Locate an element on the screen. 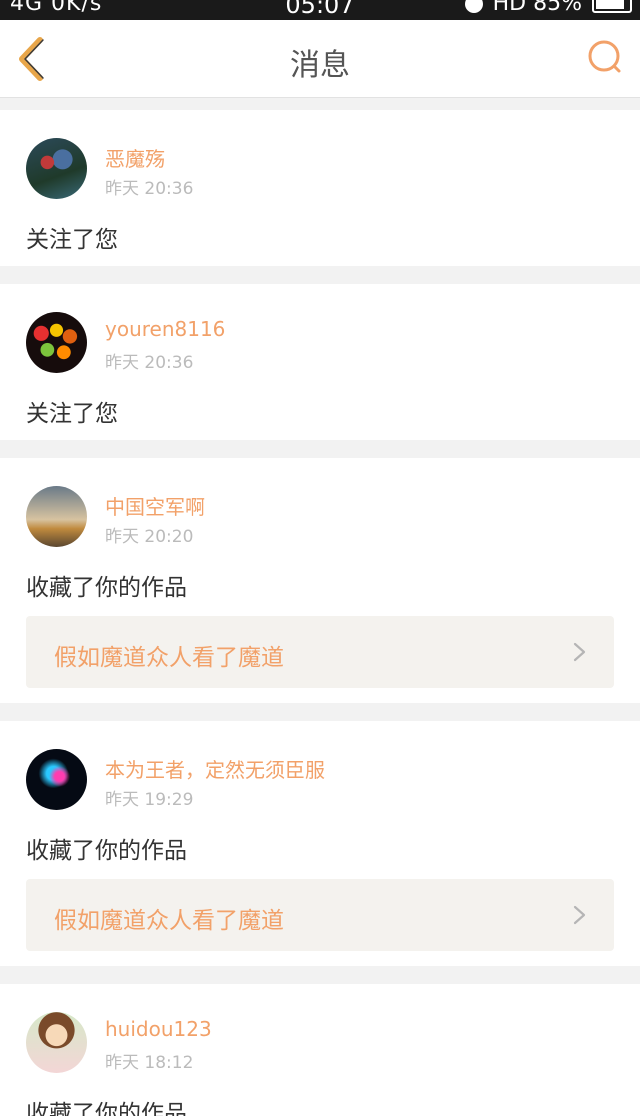 This screenshot has width=640, height=1116. status-right: HD 85% is located at coordinates (548, 8).